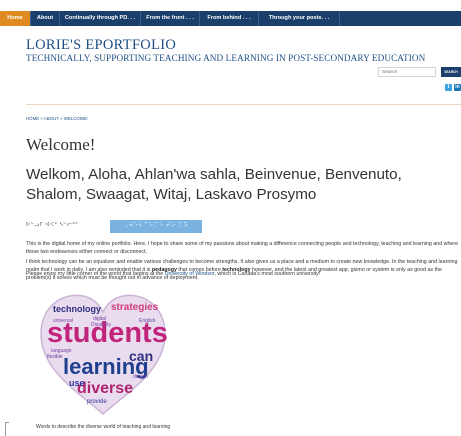  I want to click on cloud-word: language, so click(61, 351).